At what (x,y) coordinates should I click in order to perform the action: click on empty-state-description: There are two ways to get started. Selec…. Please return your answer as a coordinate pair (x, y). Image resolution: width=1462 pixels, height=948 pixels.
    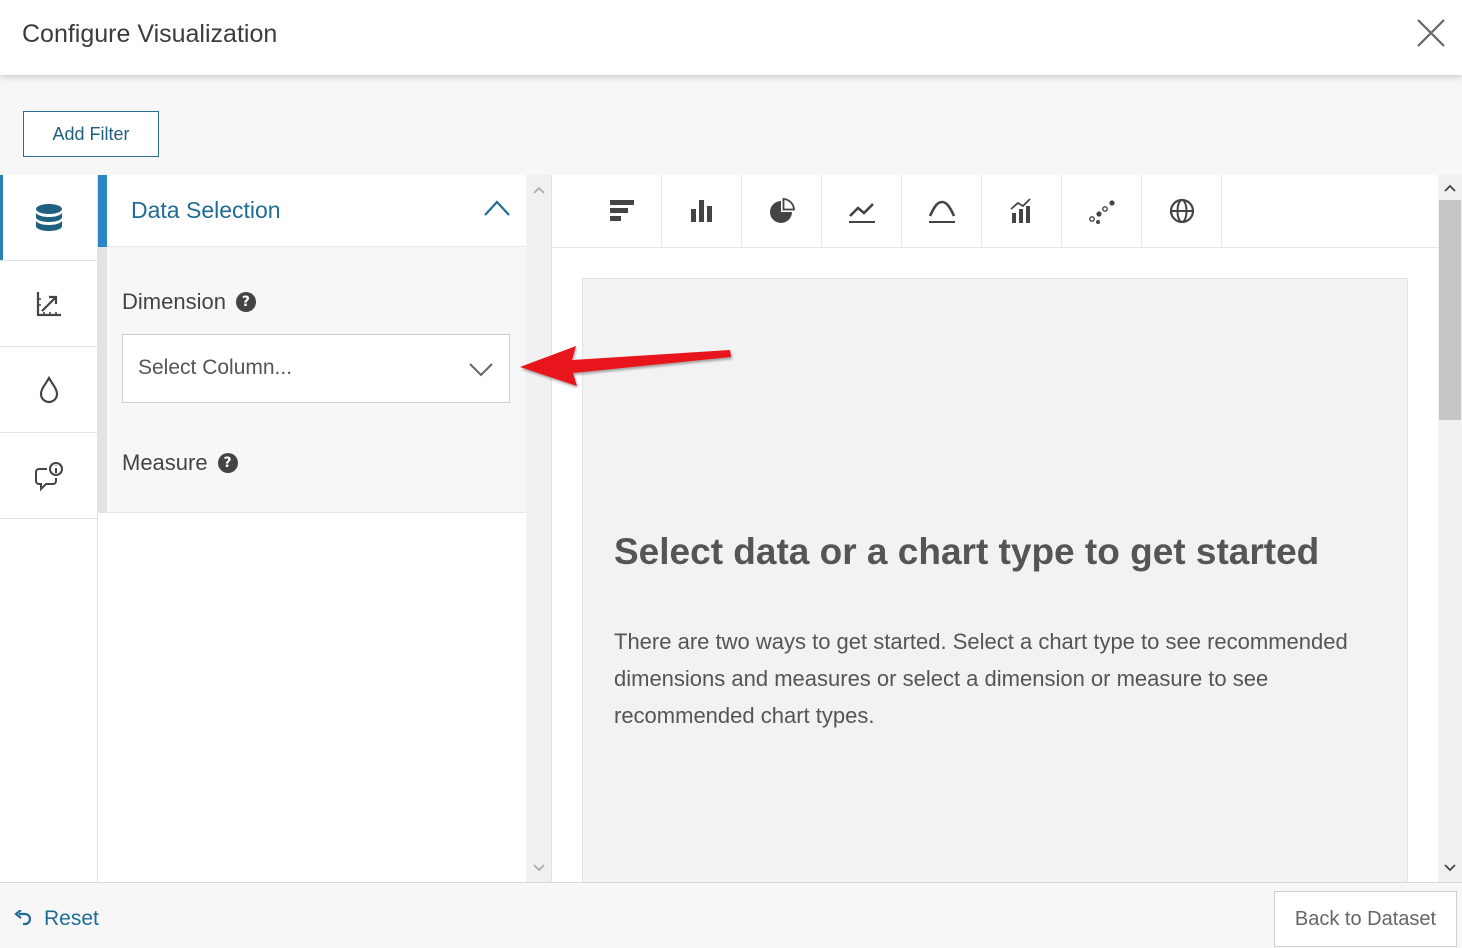
    Looking at the image, I should click on (981, 678).